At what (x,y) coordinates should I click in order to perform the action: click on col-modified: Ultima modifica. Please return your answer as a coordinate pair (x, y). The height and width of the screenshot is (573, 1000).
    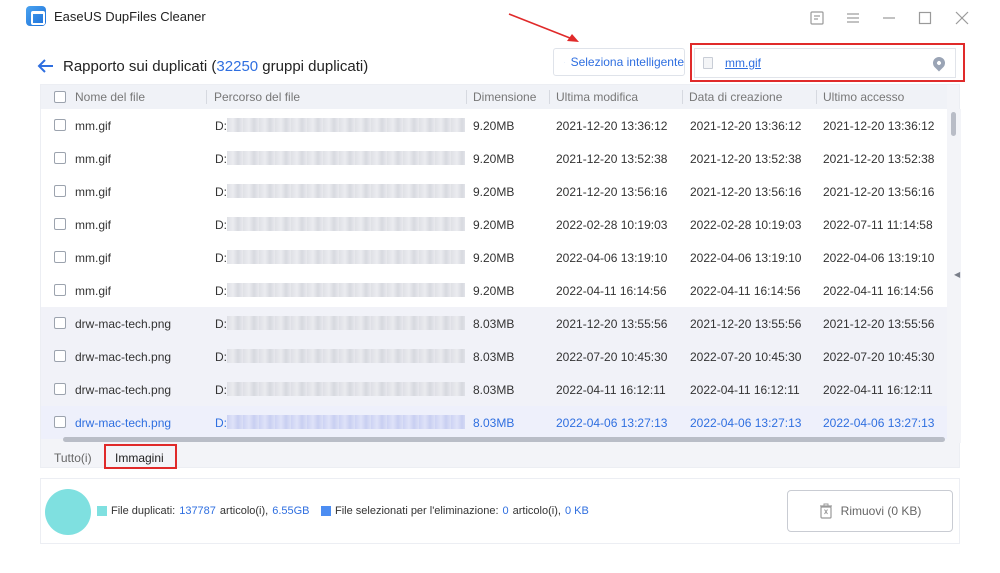
    Looking at the image, I should click on (597, 97).